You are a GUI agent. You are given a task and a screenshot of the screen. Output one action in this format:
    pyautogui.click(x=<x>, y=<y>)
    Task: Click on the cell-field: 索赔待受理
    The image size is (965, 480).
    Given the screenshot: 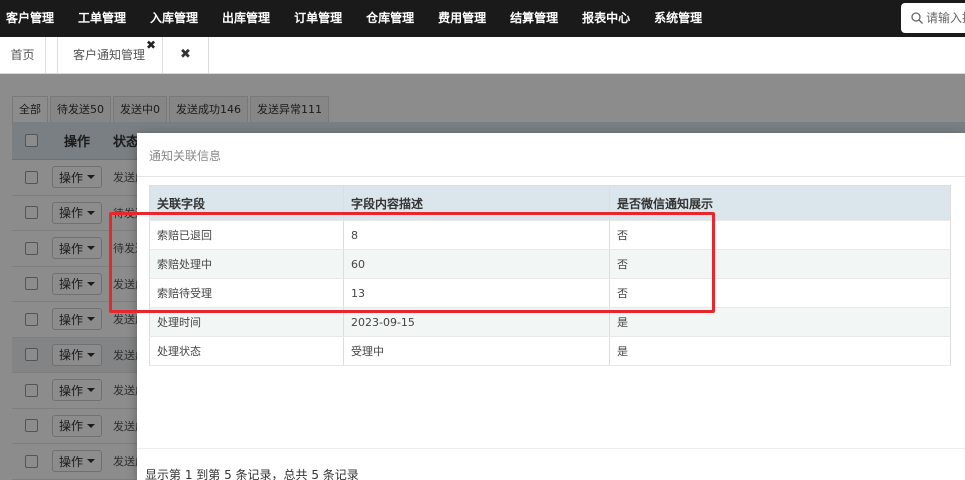 What is the action you would take?
    pyautogui.click(x=246, y=293)
    